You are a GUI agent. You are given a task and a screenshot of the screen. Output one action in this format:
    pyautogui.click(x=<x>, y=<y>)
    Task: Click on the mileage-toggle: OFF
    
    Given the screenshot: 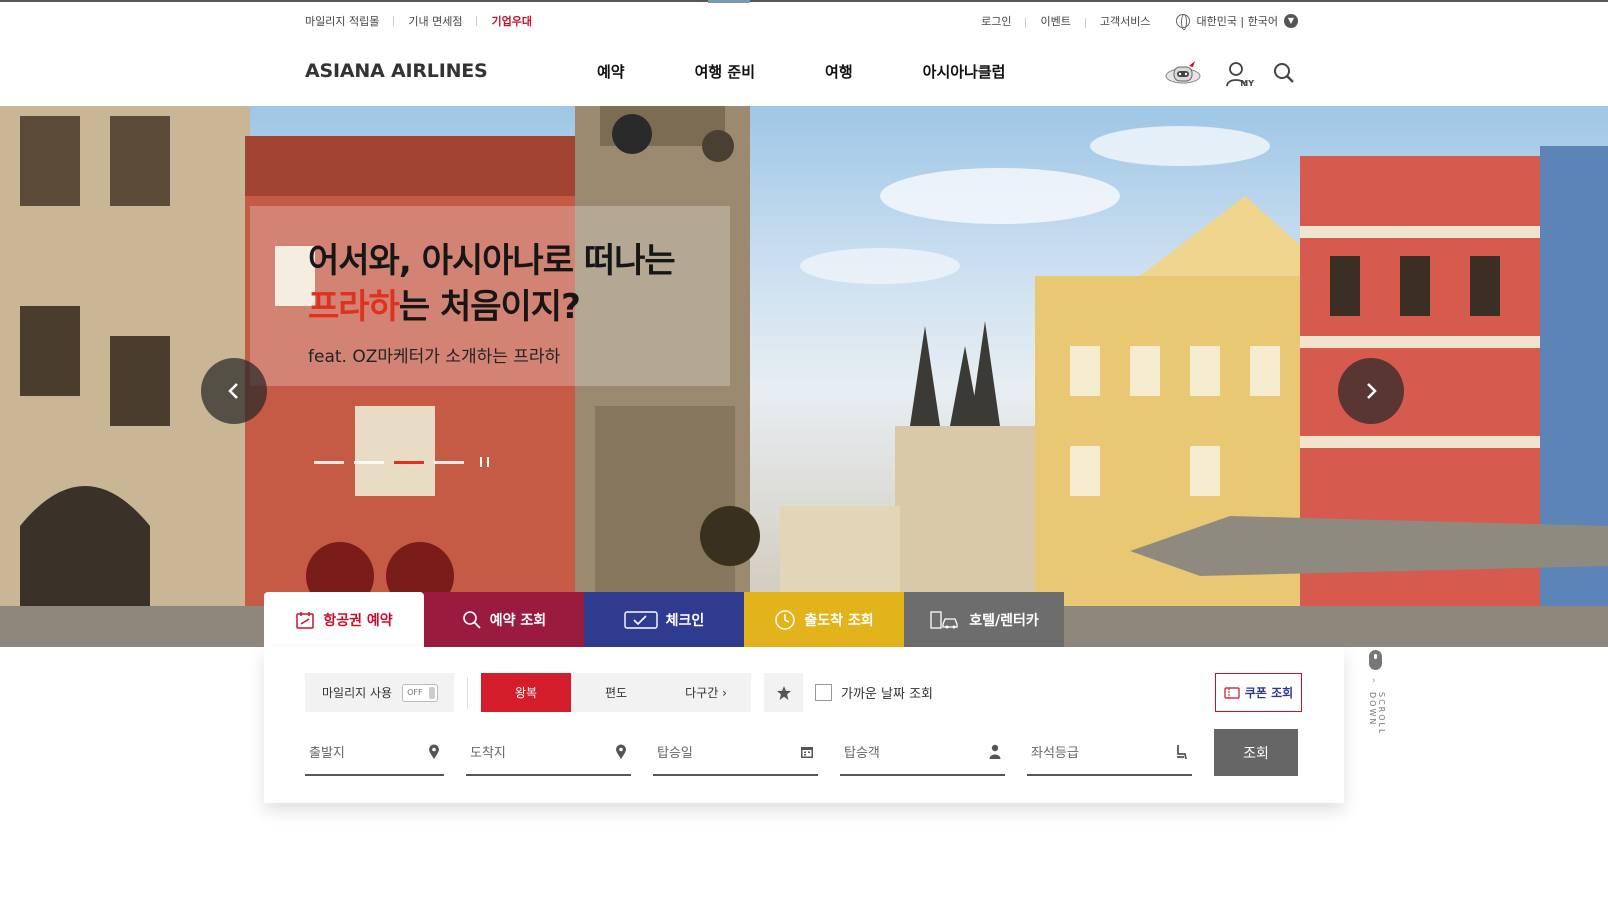 What is the action you would take?
    pyautogui.click(x=420, y=692)
    